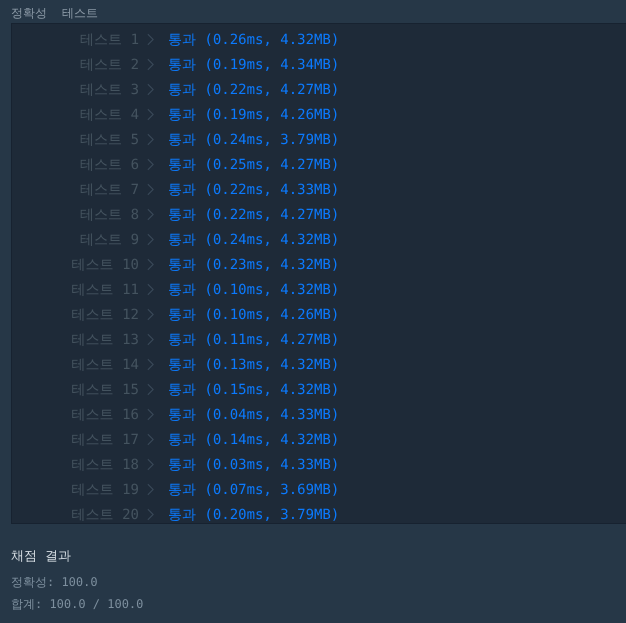 This screenshot has height=623, width=626. Describe the element at coordinates (254, 239) in the screenshot. I see `test-result: 통과 (0.24ms, 4.32MB)` at that location.